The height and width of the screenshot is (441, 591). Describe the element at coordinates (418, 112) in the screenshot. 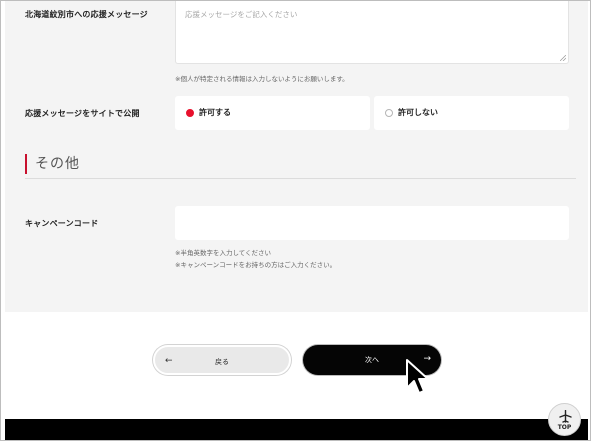

I see `radio-deny-label: 許可しない` at that location.